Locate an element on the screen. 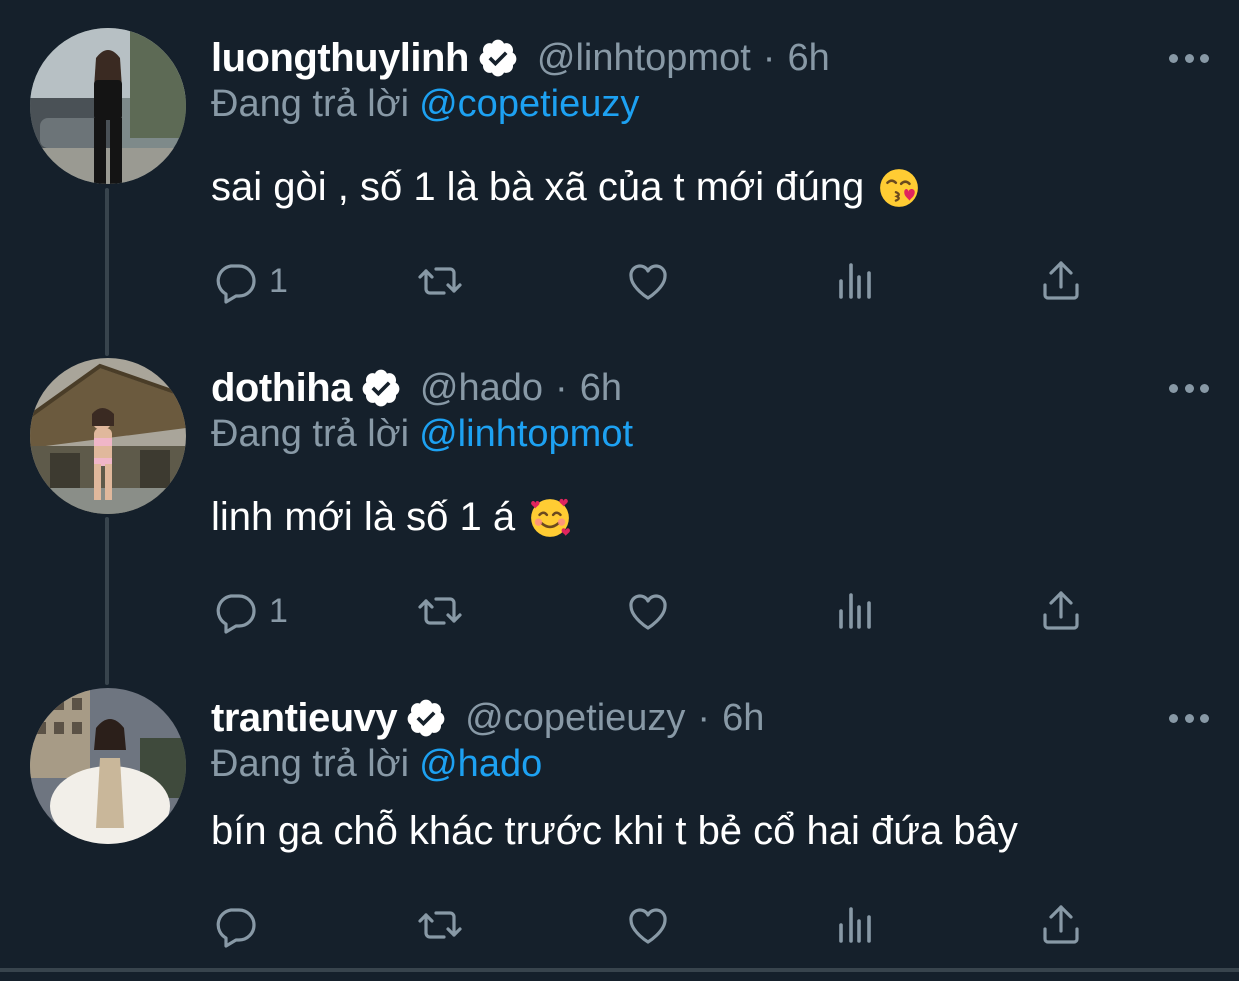  replying-to: Đang trả lời @hado is located at coordinates (376, 764).